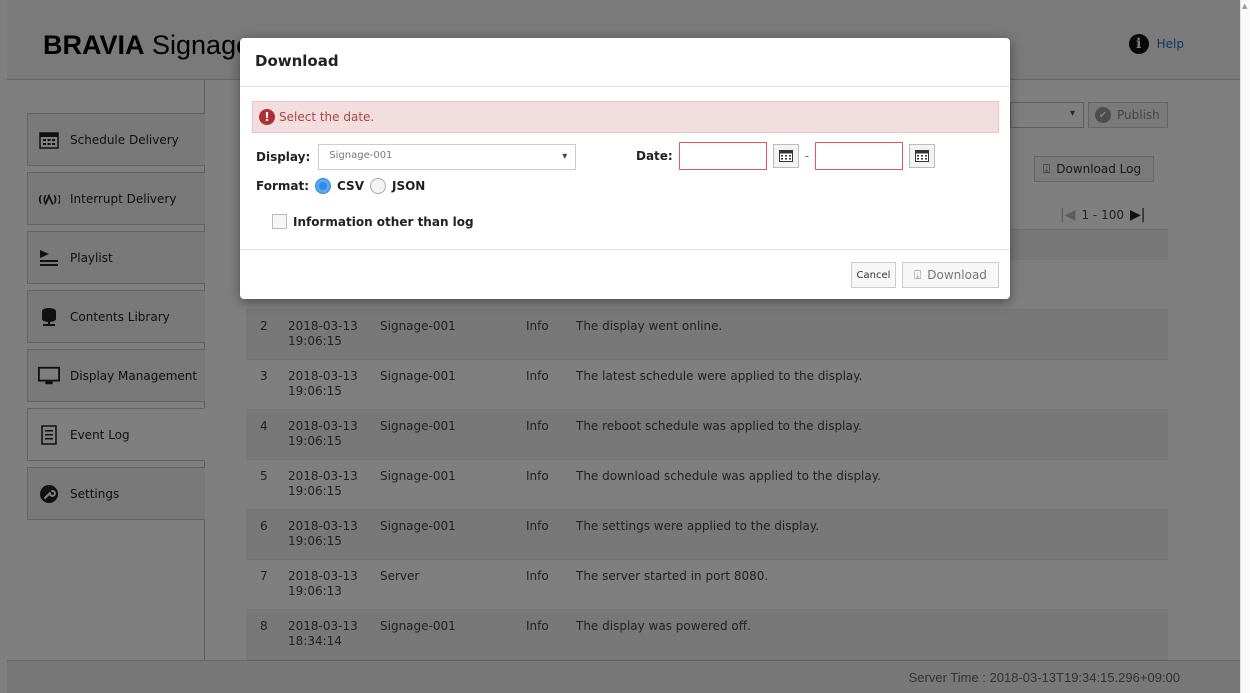  Describe the element at coordinates (957, 275) in the screenshot. I see `download-label: Download` at that location.